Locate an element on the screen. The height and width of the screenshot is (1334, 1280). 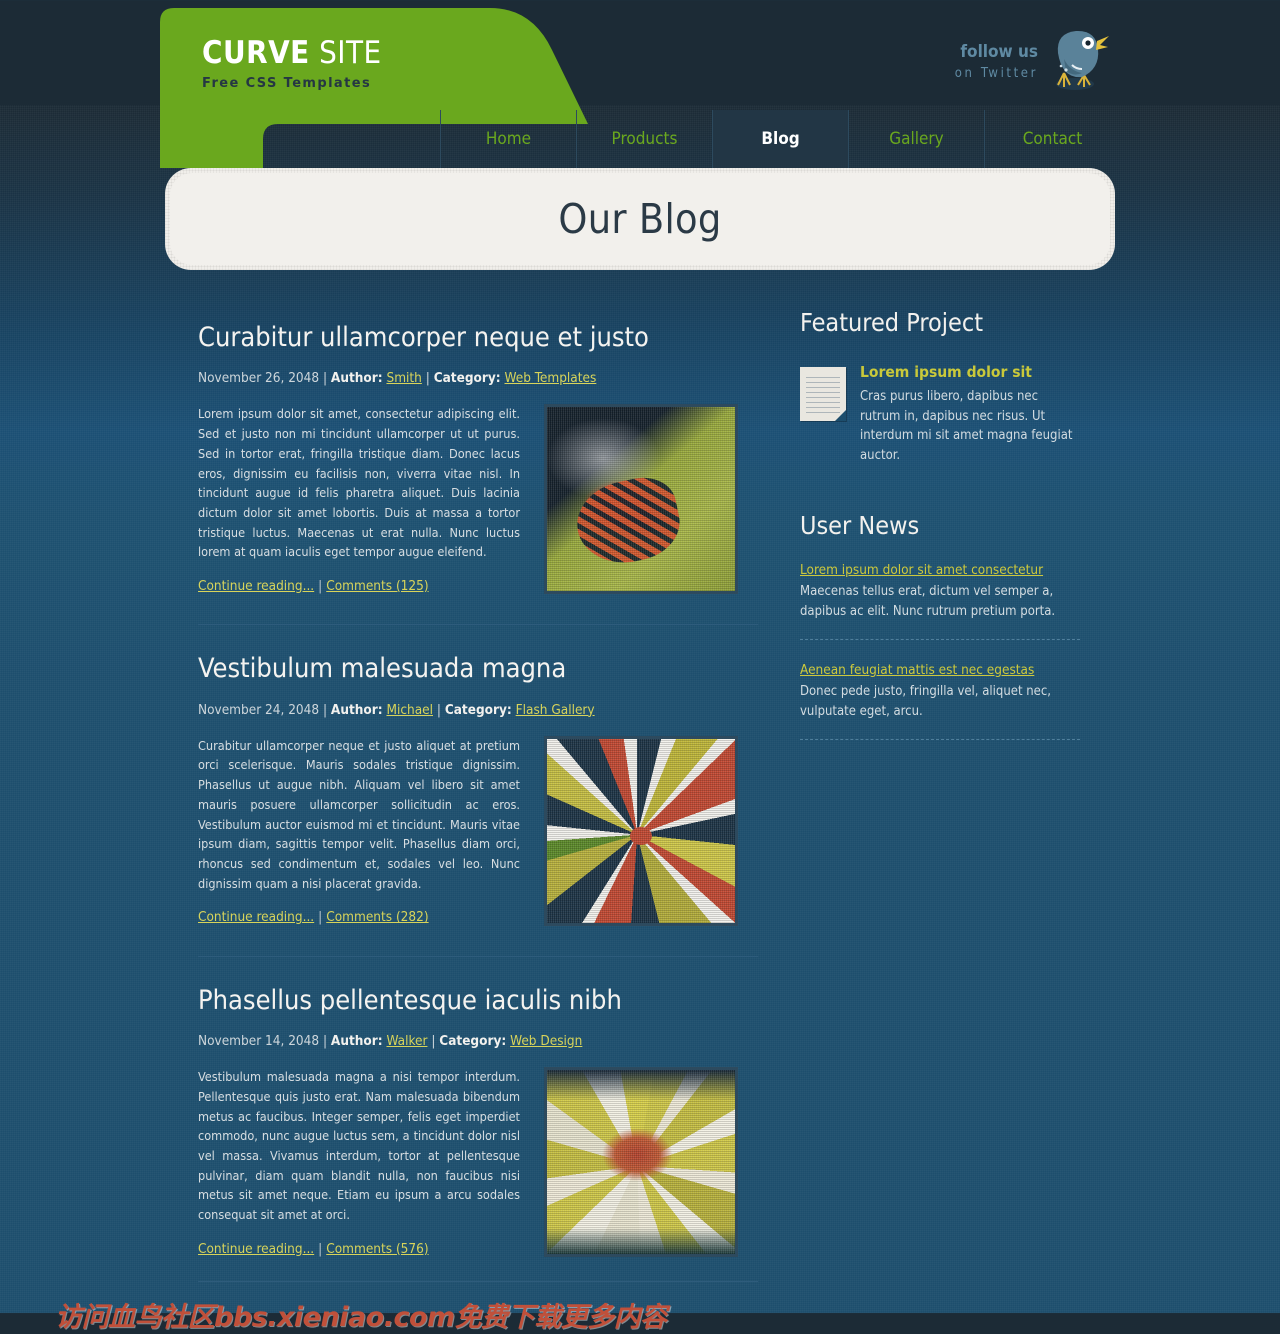
twitter-text: follow us on Twitter is located at coordinates (996, 62).